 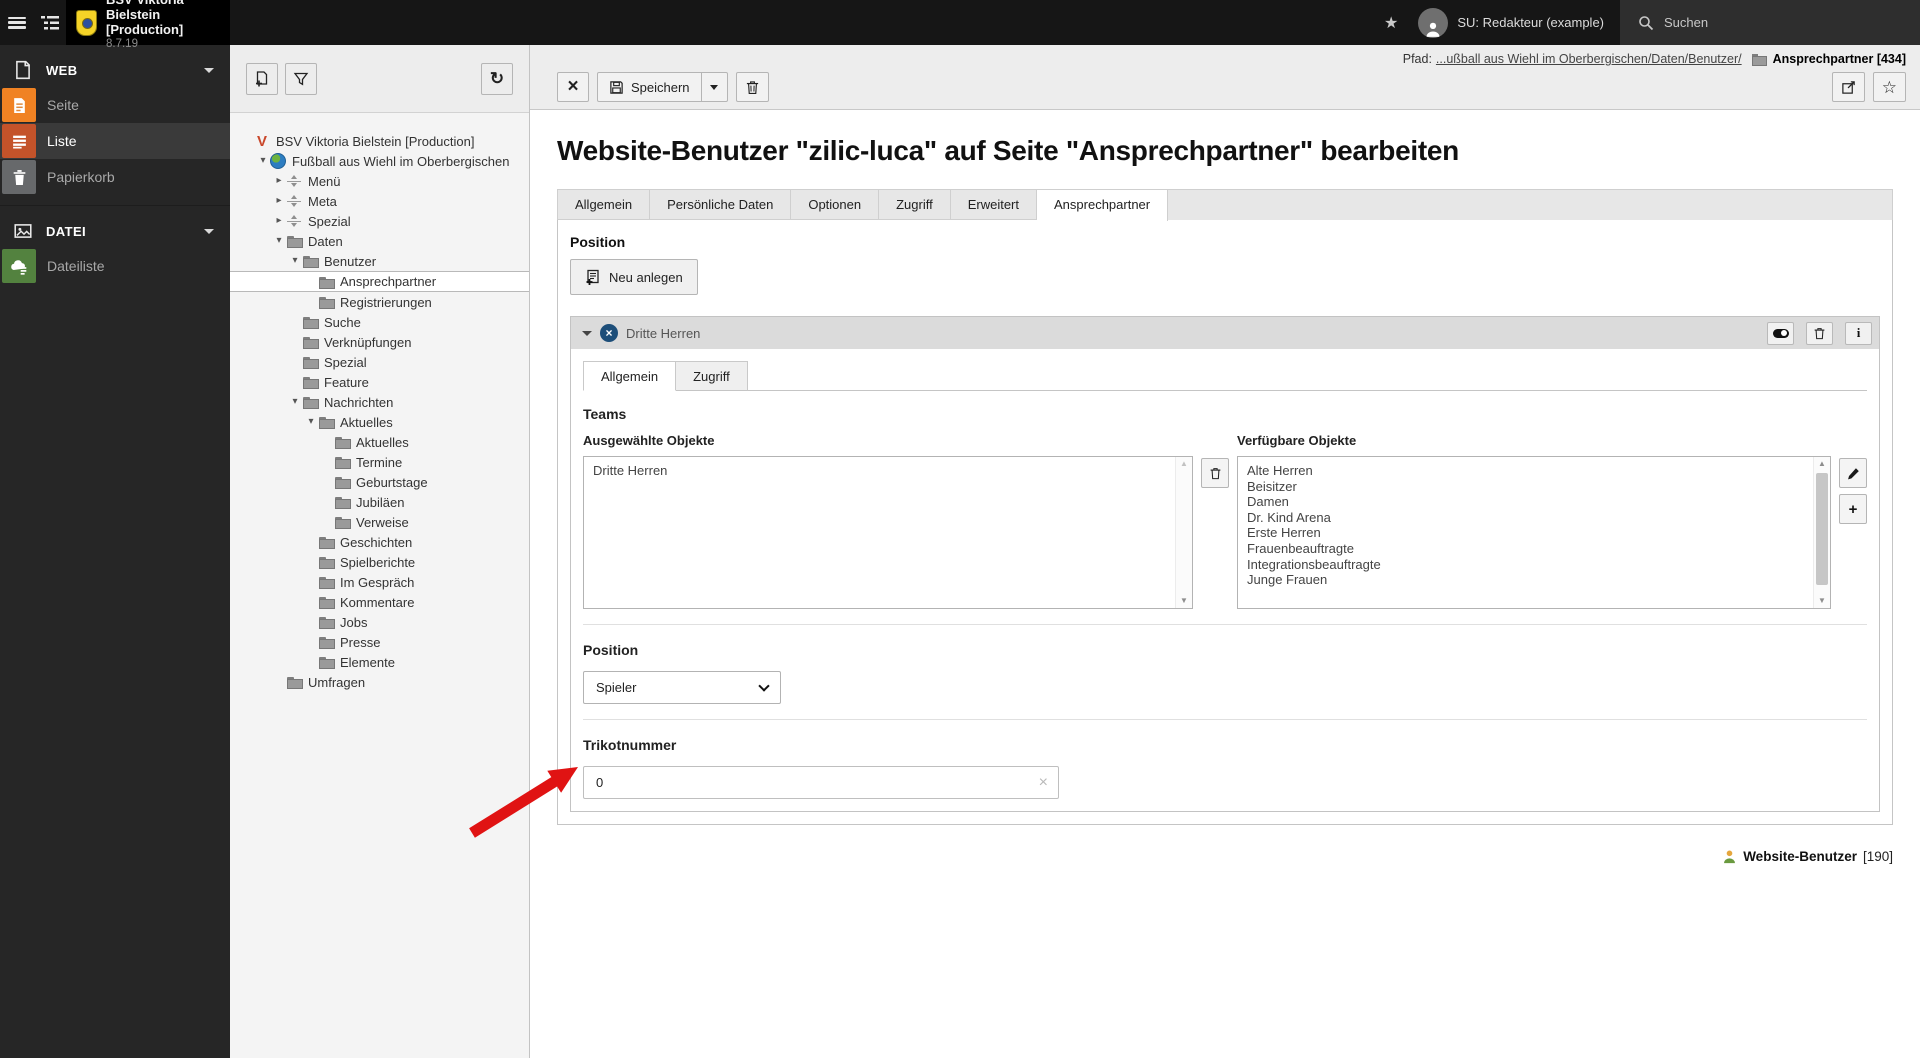 I want to click on module-group-datei: DATEI, so click(x=115, y=231).